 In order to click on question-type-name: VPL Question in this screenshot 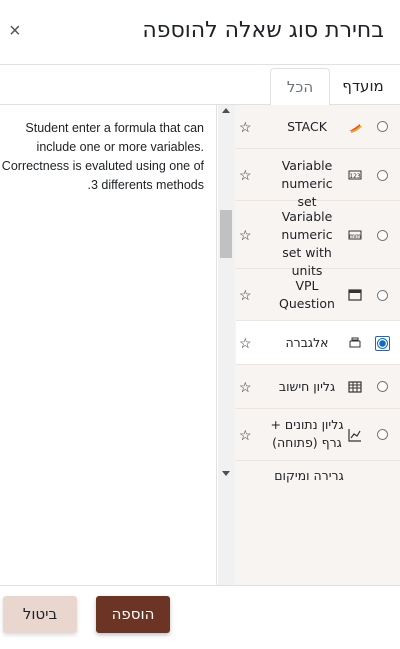, I will do `click(307, 294)`.